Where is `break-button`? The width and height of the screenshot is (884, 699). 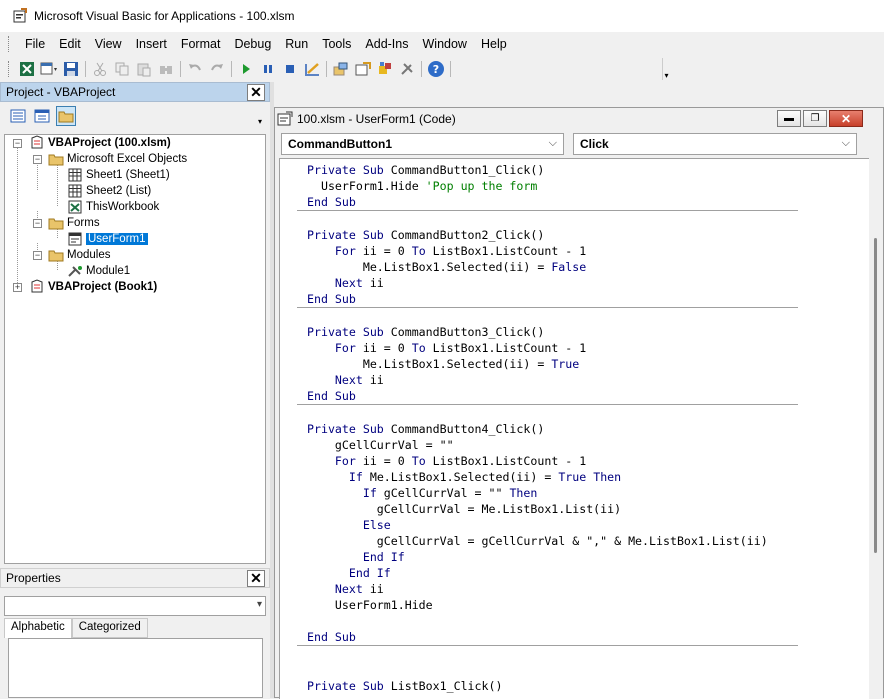
break-button is located at coordinates (268, 69).